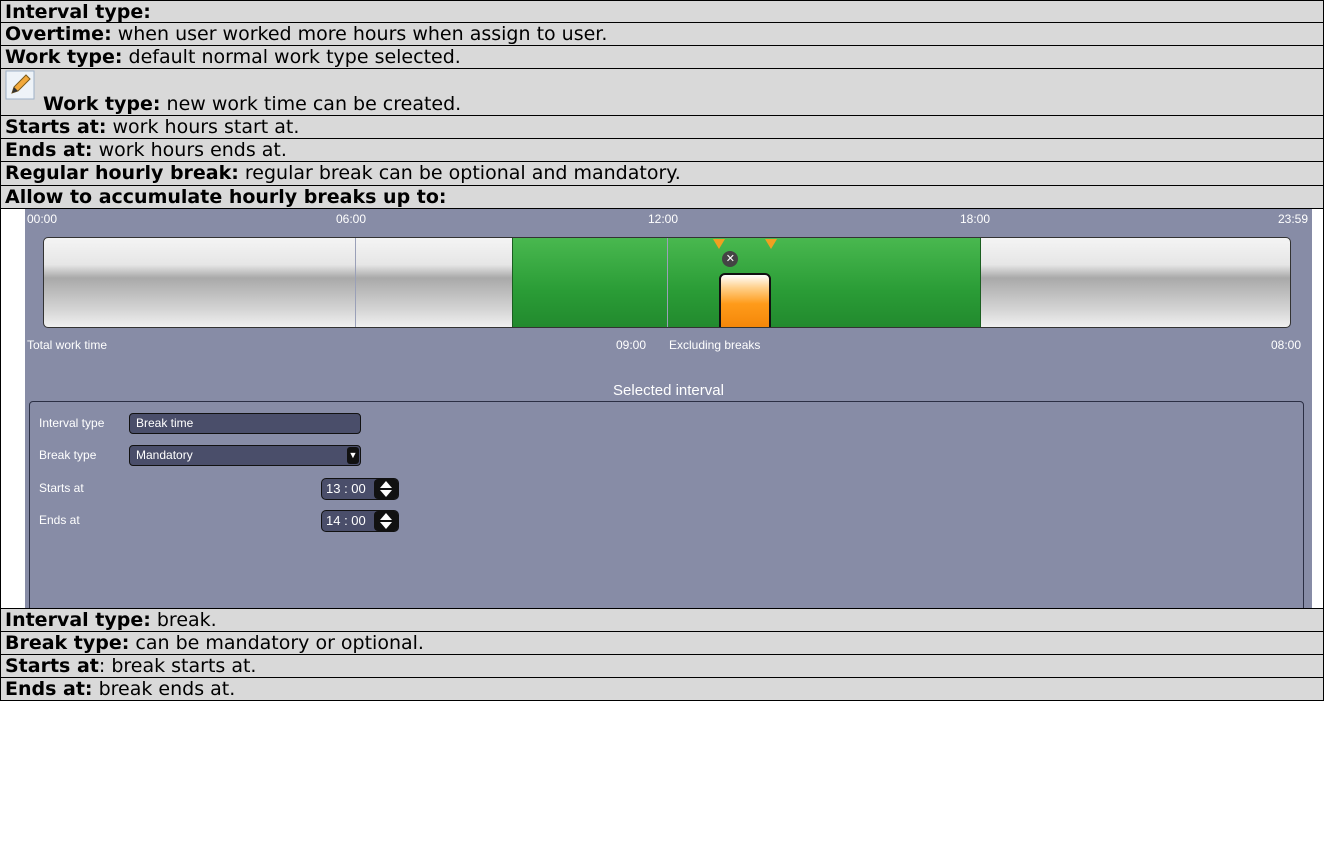 The height and width of the screenshot is (868, 1324). I want to click on row-bottom-interval-type: Interval type: break., so click(662, 620).